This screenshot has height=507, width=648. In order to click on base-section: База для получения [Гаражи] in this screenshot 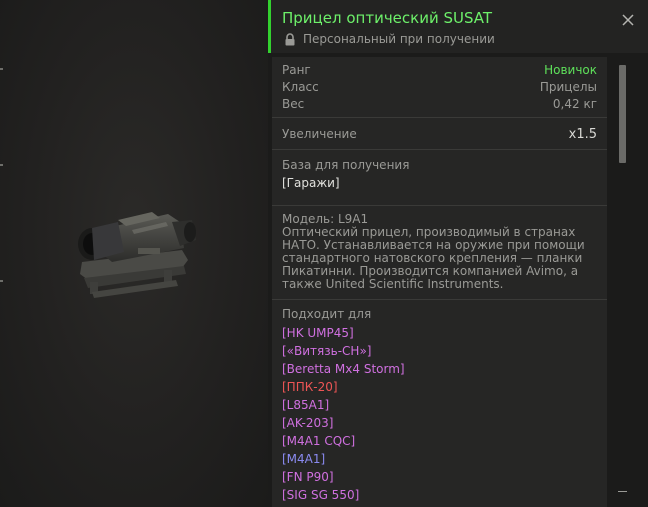, I will do `click(439, 178)`.